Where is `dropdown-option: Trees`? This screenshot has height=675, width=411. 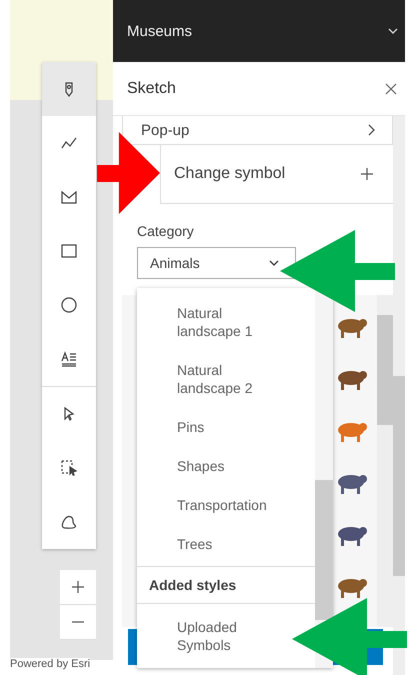
dropdown-option: Trees is located at coordinates (226, 544).